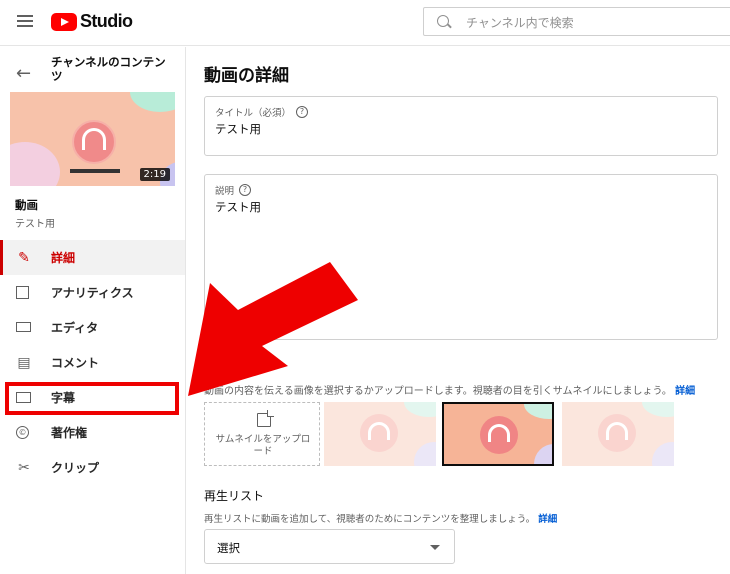 The height and width of the screenshot is (574, 730). Describe the element at coordinates (23, 327) in the screenshot. I see `editor-icon` at that location.